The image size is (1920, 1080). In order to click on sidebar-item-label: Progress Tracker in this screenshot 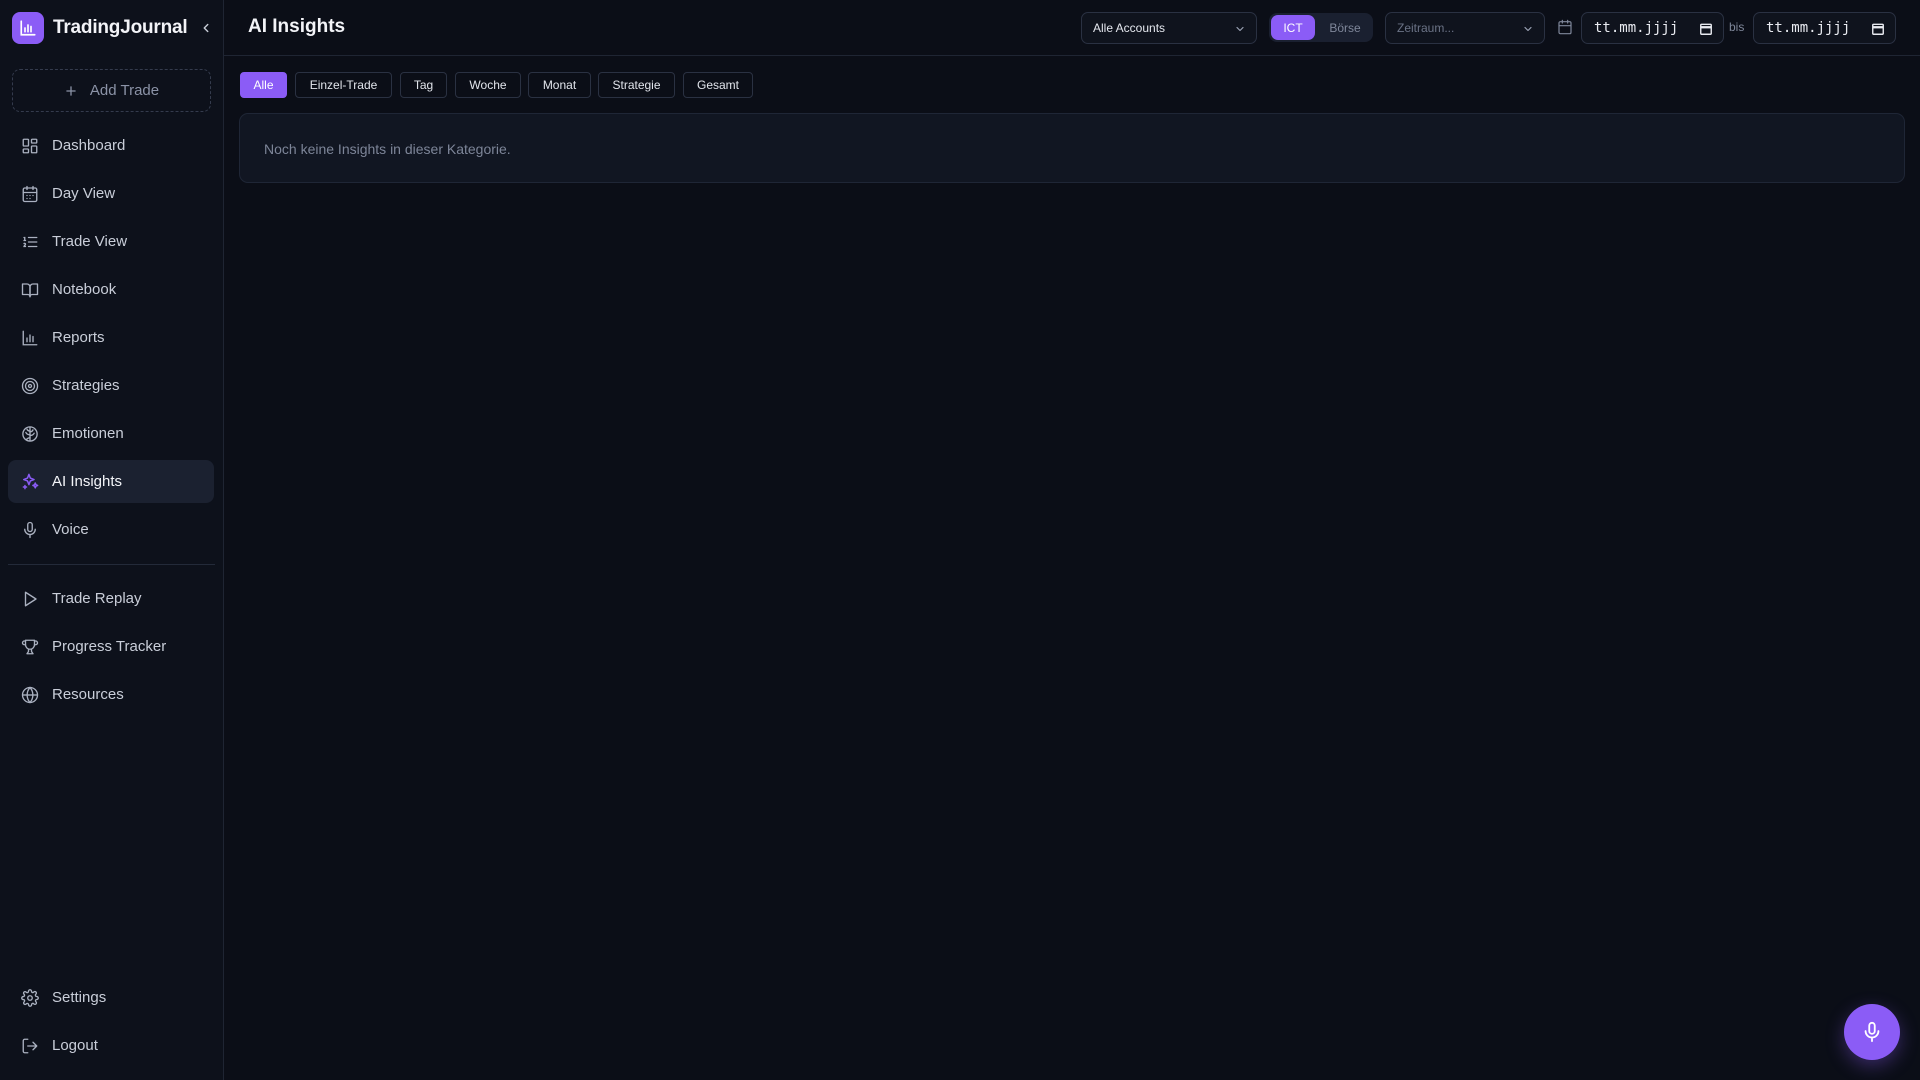, I will do `click(109, 646)`.